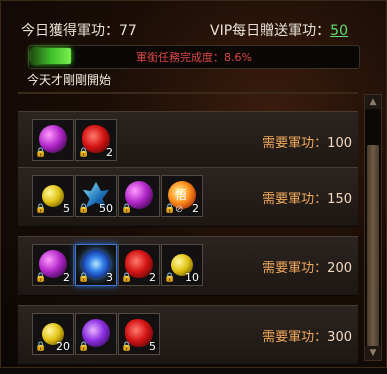 The image size is (387, 374). What do you see at coordinates (109, 277) in the screenshot?
I see `item-count: 3` at bounding box center [109, 277].